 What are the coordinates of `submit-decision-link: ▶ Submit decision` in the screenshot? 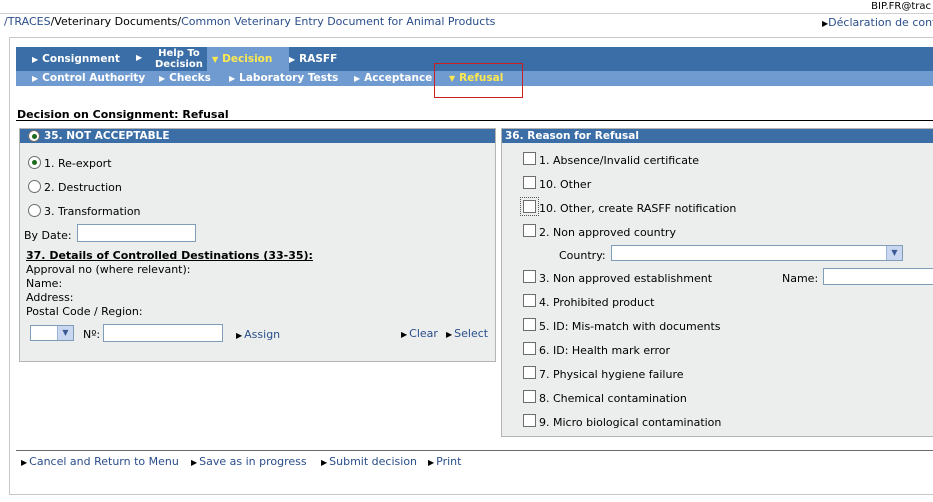 It's located at (369, 461).